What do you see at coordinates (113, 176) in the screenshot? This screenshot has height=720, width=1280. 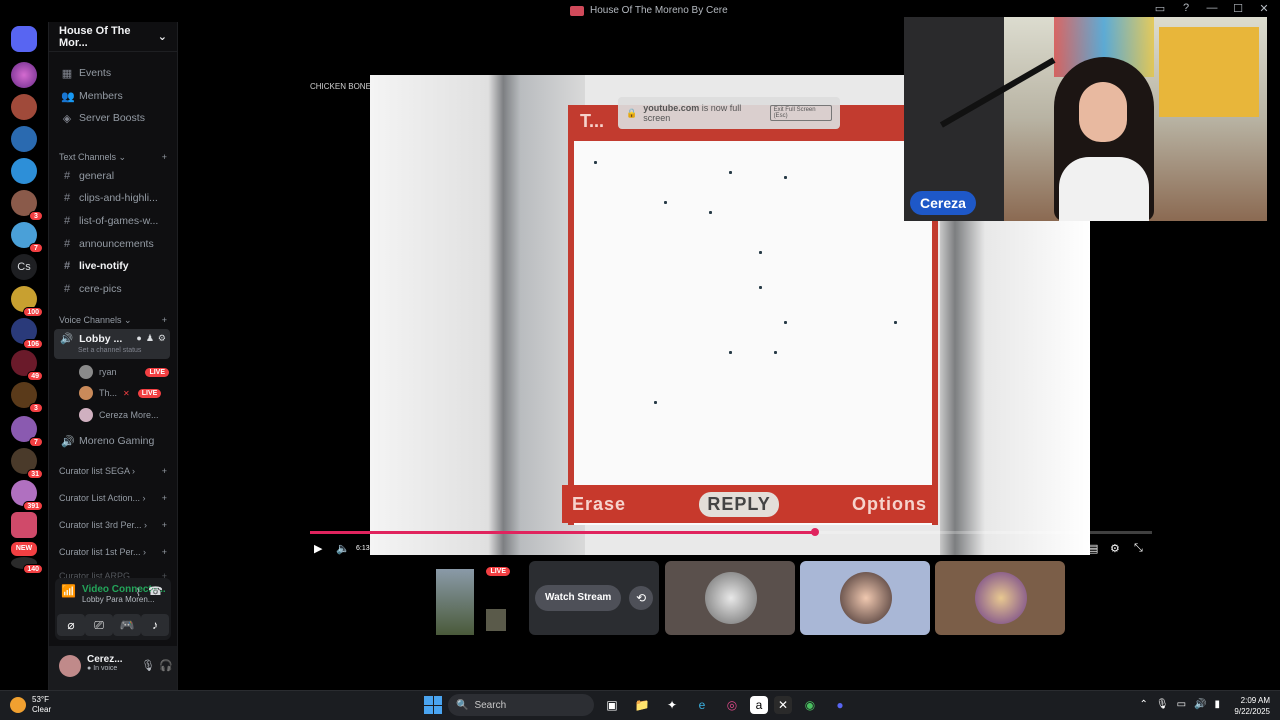 I see `channel-general: # general` at bounding box center [113, 176].